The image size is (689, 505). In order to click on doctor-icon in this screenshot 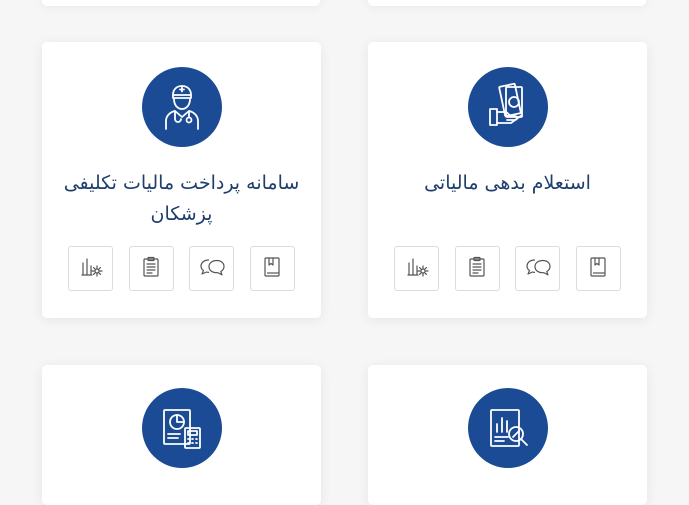, I will do `click(181, 107)`.